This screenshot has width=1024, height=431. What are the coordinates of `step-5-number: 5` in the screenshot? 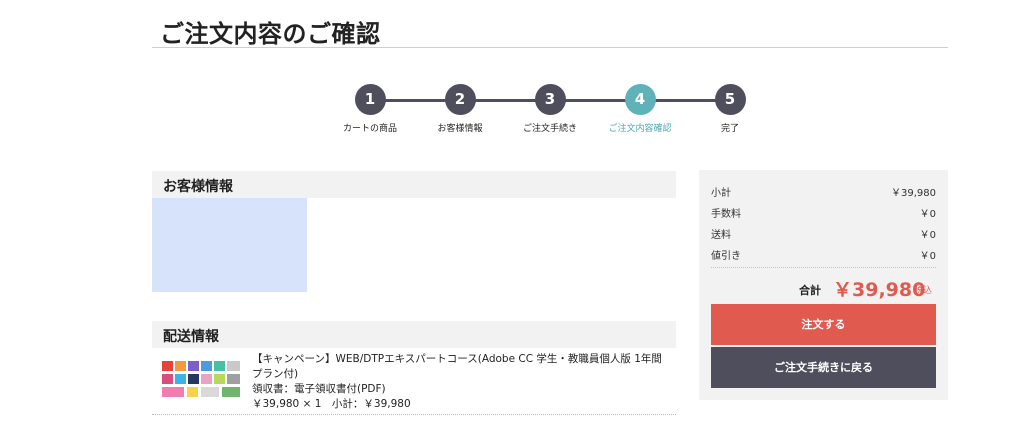 It's located at (730, 99).